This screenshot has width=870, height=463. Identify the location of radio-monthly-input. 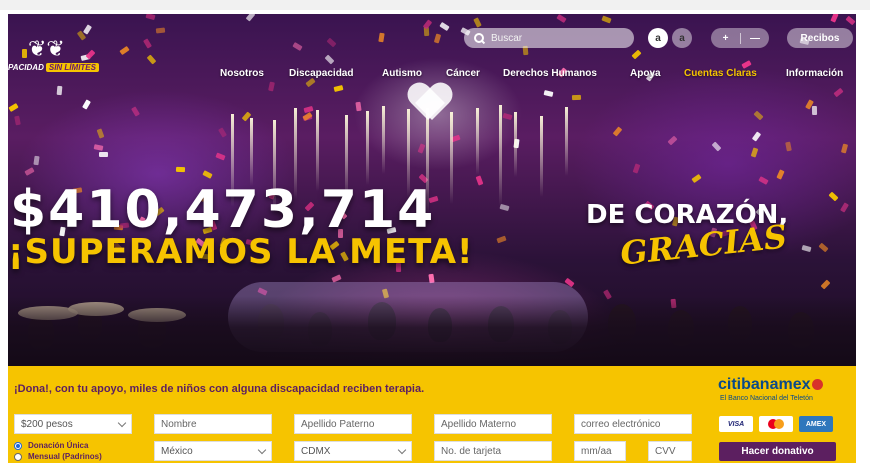
(18, 456).